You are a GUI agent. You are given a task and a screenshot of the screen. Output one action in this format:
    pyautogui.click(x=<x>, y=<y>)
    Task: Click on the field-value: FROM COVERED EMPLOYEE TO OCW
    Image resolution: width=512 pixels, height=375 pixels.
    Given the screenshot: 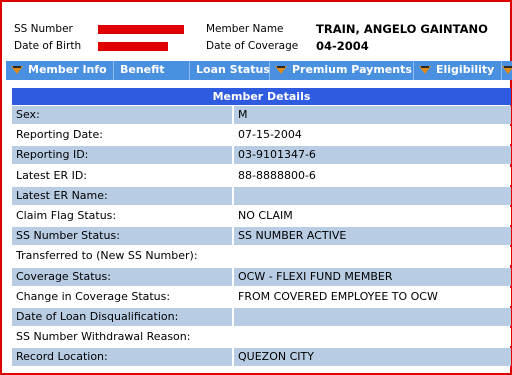 What is the action you would take?
    pyautogui.click(x=372, y=296)
    